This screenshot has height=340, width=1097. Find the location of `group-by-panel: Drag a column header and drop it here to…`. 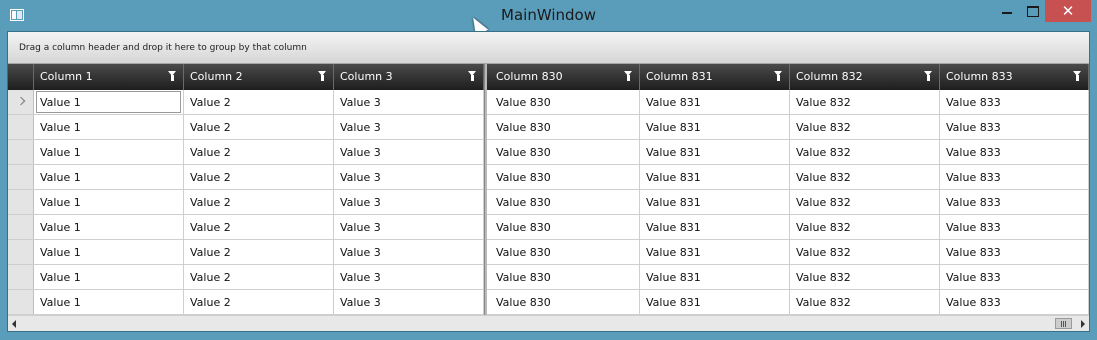

group-by-panel: Drag a column header and drop it here to… is located at coordinates (548, 48).